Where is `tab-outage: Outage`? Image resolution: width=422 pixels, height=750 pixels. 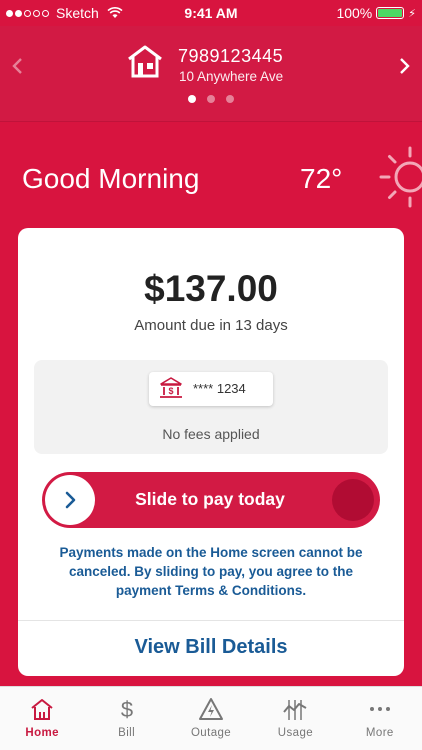 tab-outage: Outage is located at coordinates (211, 718).